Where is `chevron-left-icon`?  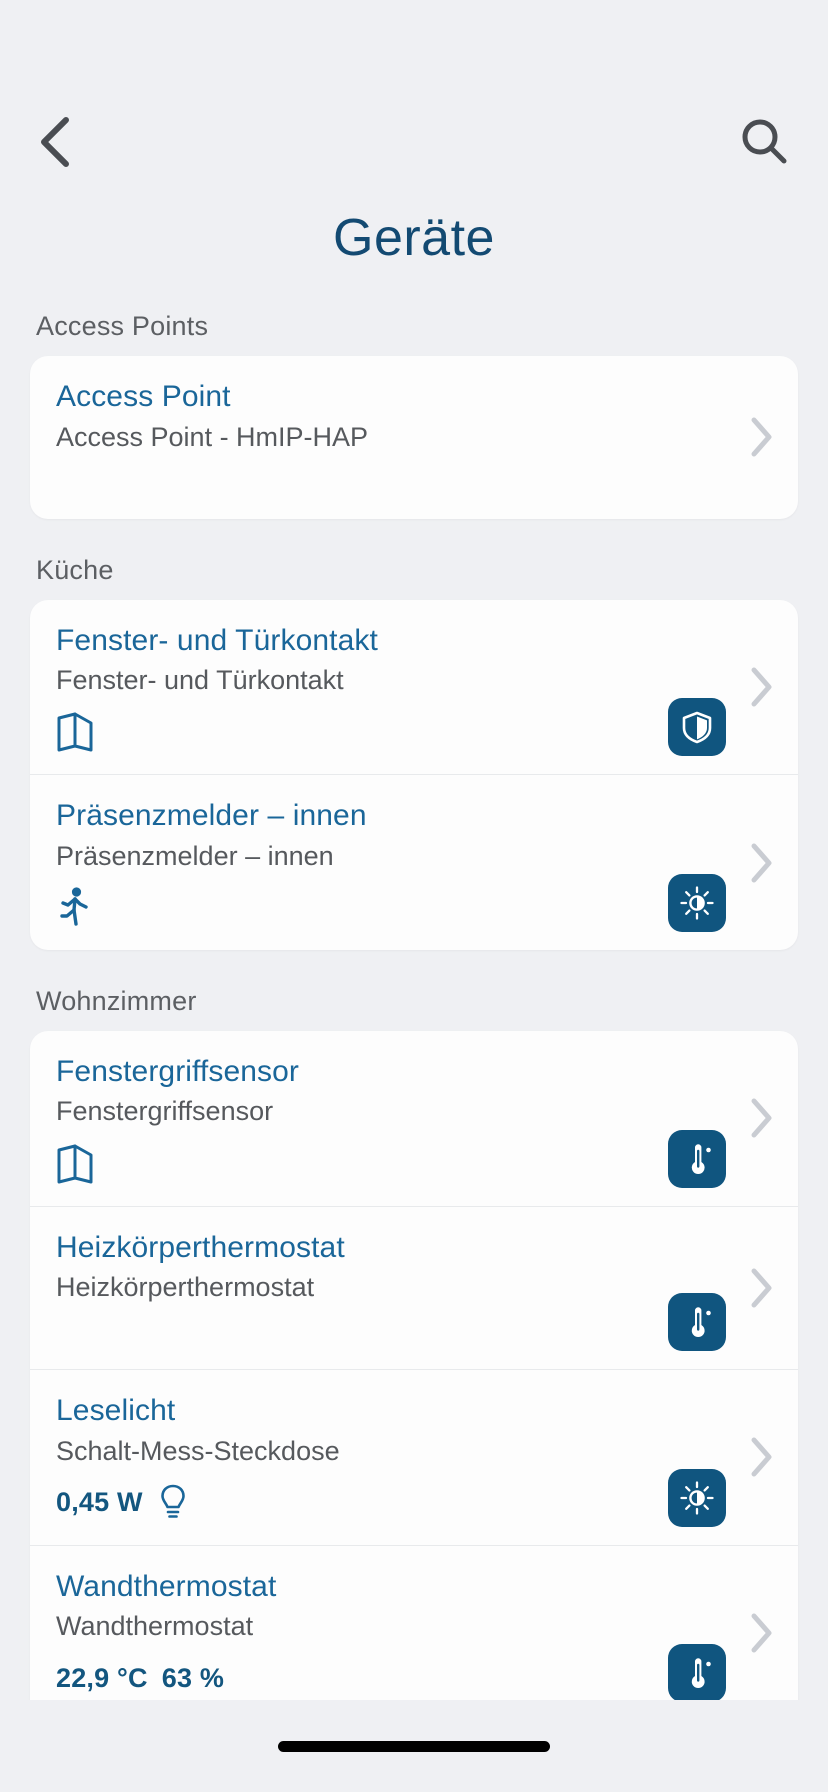 chevron-left-icon is located at coordinates (56, 144).